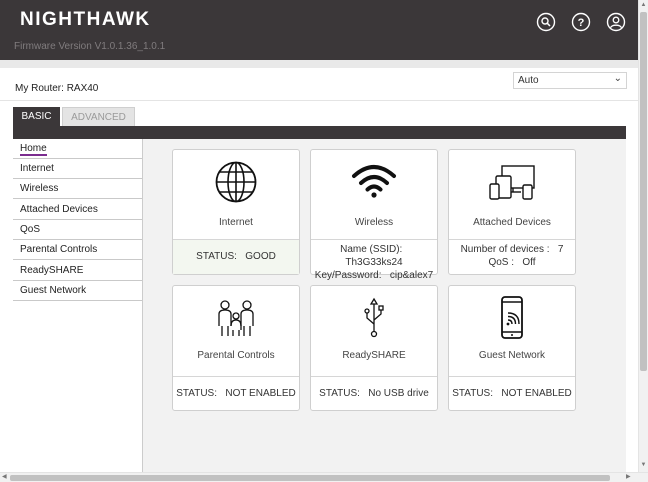 This screenshot has width=648, height=482. What do you see at coordinates (236, 355) in the screenshot?
I see `card-title: Parental Controls` at bounding box center [236, 355].